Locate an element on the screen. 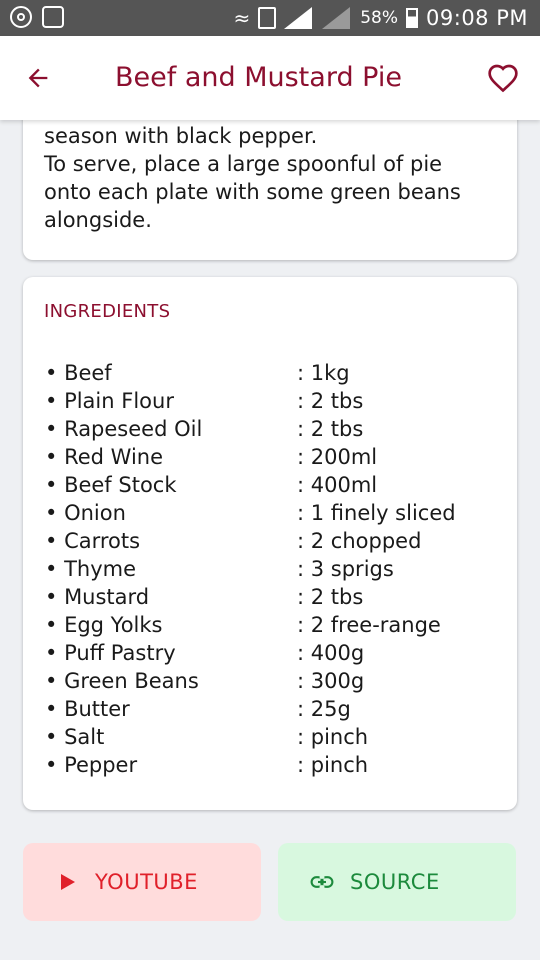 The width and height of the screenshot is (540, 960). ingredient-name: Mustard is located at coordinates (171, 597).